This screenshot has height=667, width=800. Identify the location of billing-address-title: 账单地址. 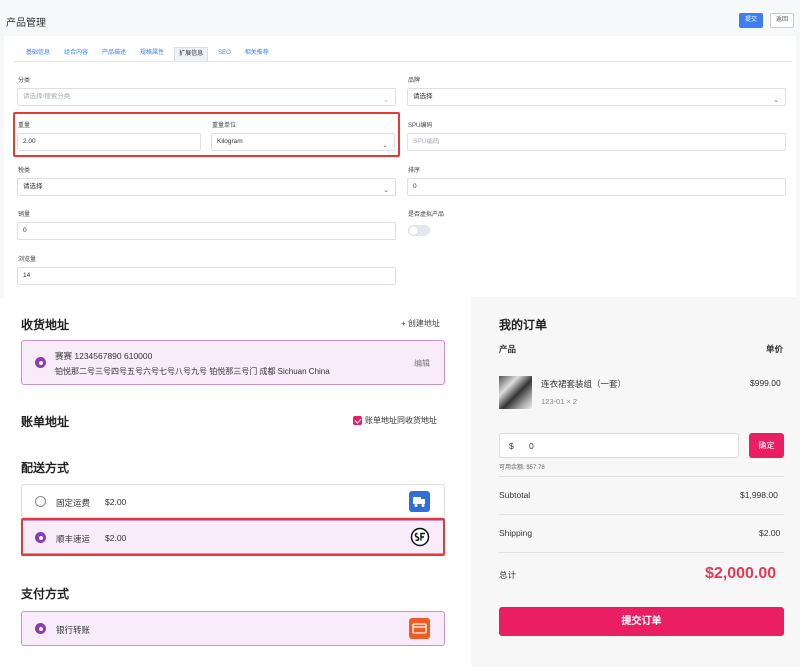
(45, 422).